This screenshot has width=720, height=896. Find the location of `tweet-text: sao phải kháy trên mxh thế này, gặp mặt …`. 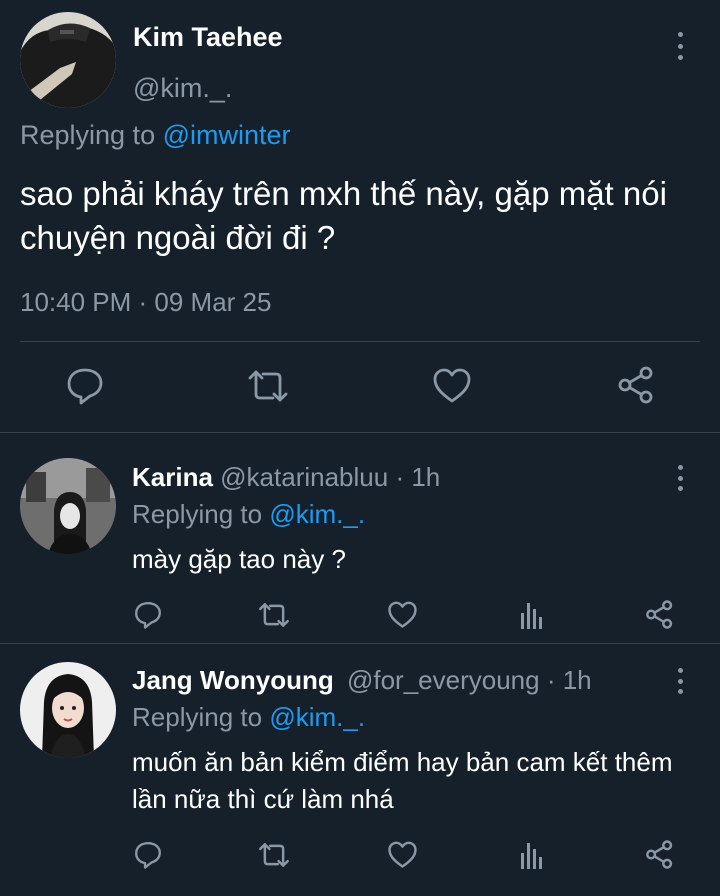

tweet-text: sao phải kháy trên mxh thế này, gặp mặt … is located at coordinates (343, 215).